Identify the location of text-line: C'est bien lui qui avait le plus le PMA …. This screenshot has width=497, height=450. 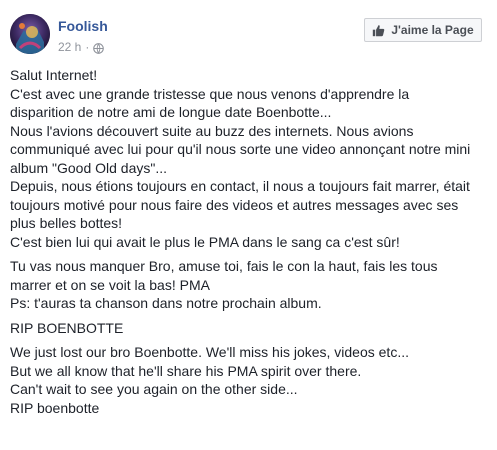
(205, 241).